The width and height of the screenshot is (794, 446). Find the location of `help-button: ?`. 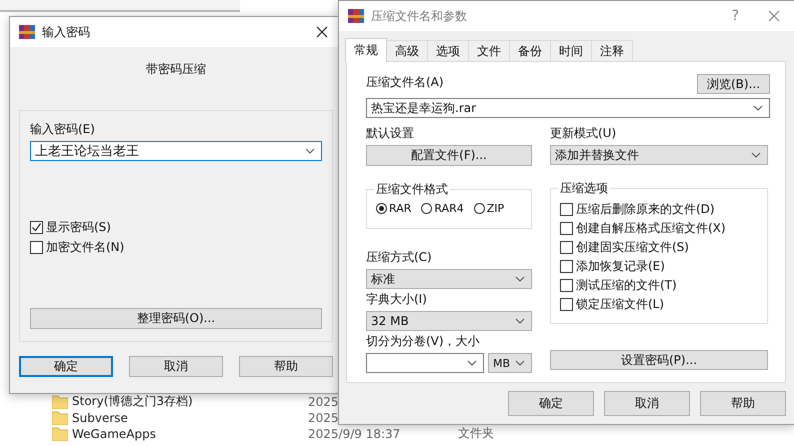

help-button: ? is located at coordinates (735, 16).